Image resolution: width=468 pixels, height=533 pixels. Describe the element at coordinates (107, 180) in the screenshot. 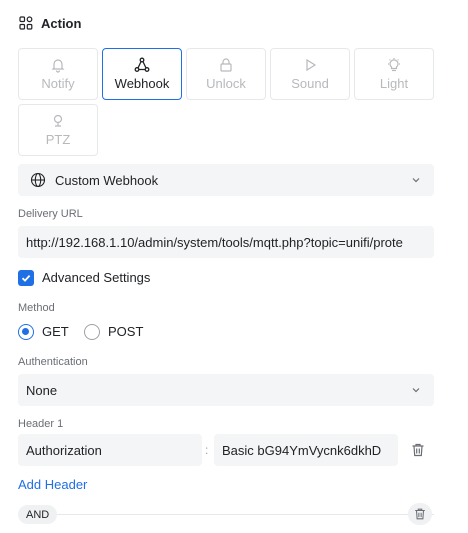

I see `webhook-type-value: Custom Webhook` at that location.